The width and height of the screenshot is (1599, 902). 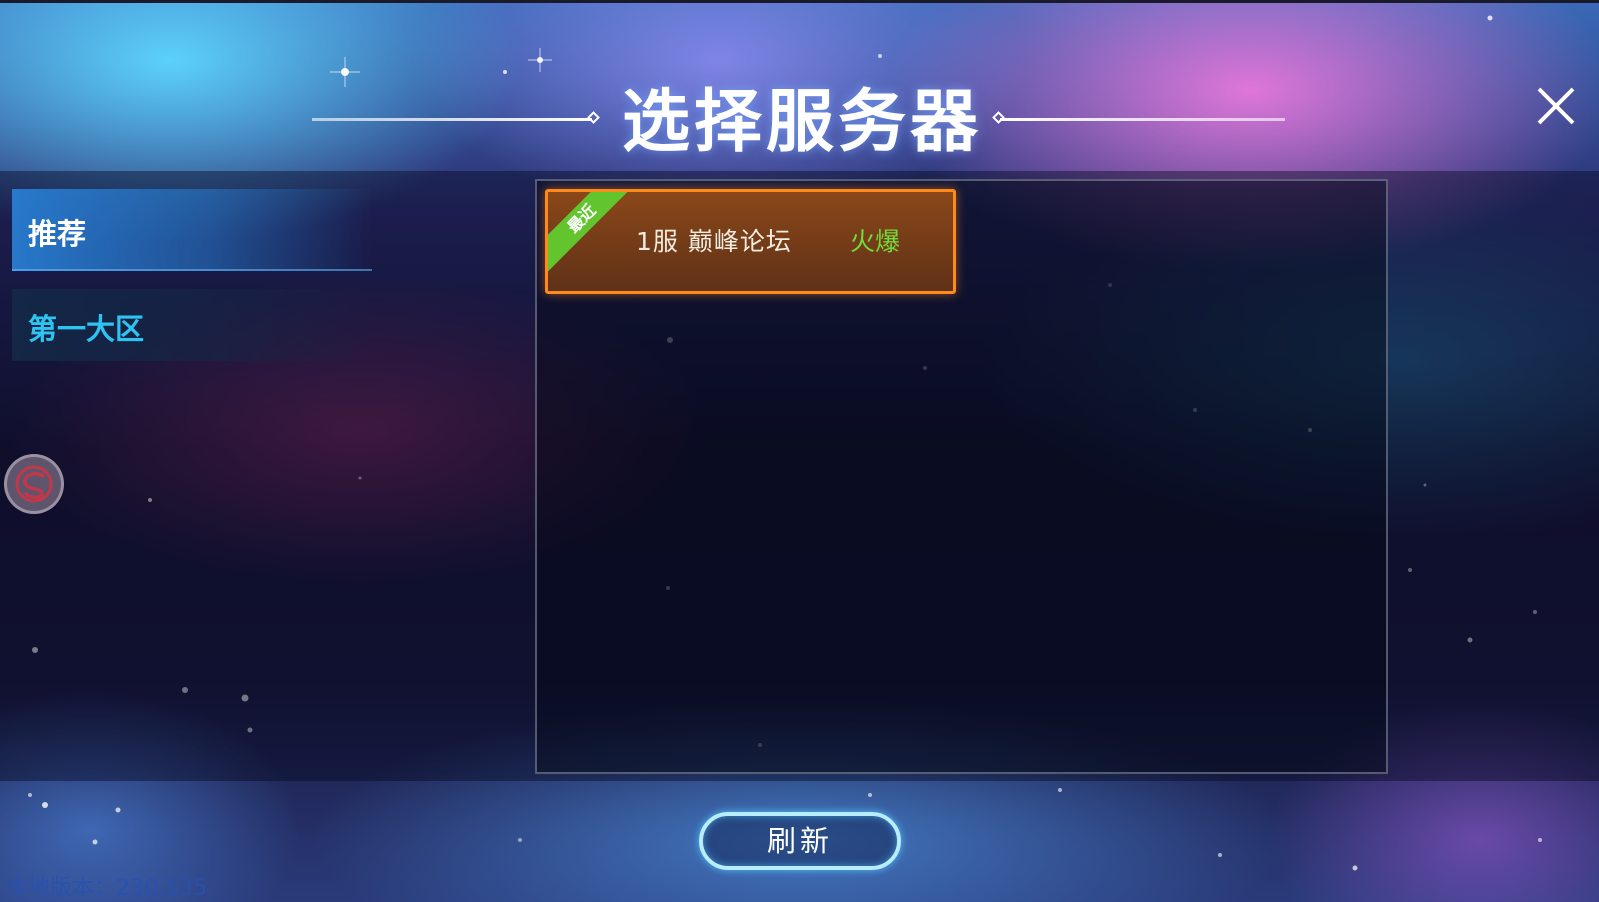 I want to click on floating-assistant-button, so click(x=34, y=484).